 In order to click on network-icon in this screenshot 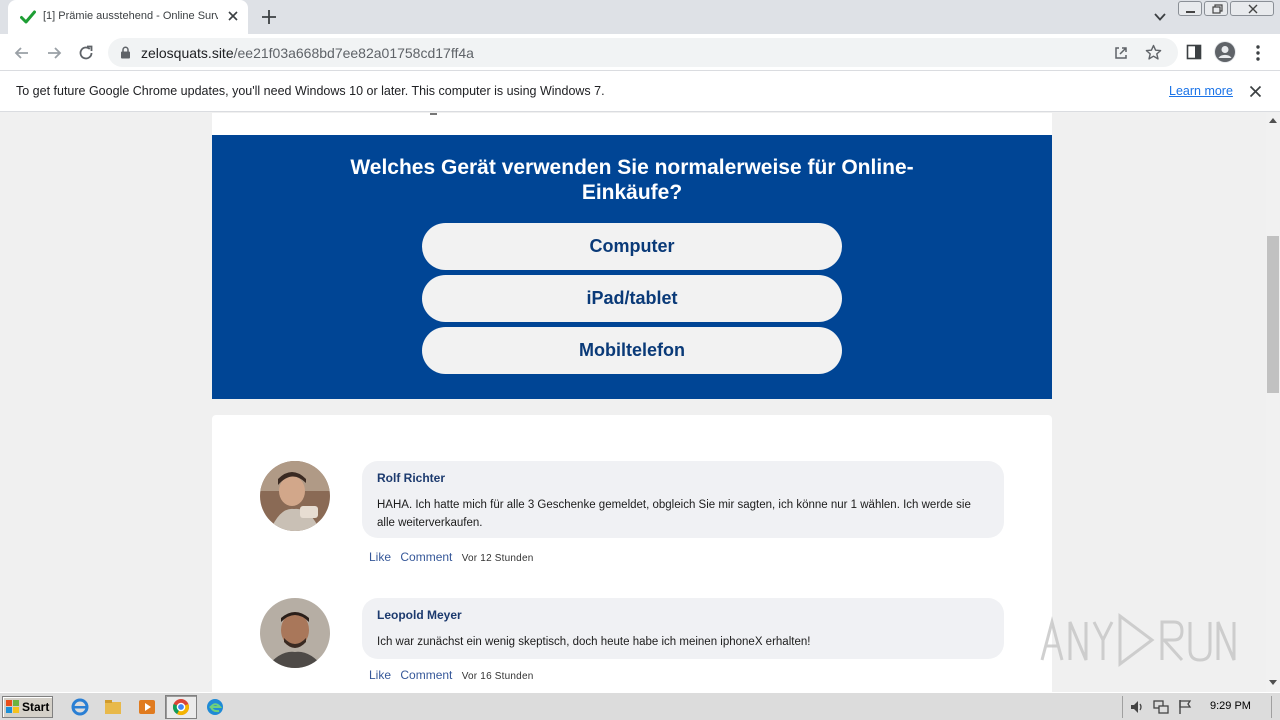, I will do `click(1161, 707)`.